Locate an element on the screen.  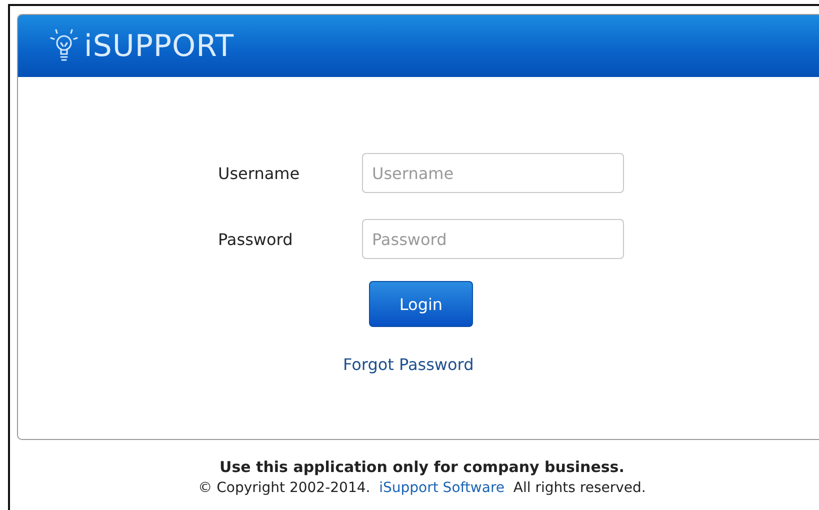
input-field: Username is located at coordinates (493, 173).